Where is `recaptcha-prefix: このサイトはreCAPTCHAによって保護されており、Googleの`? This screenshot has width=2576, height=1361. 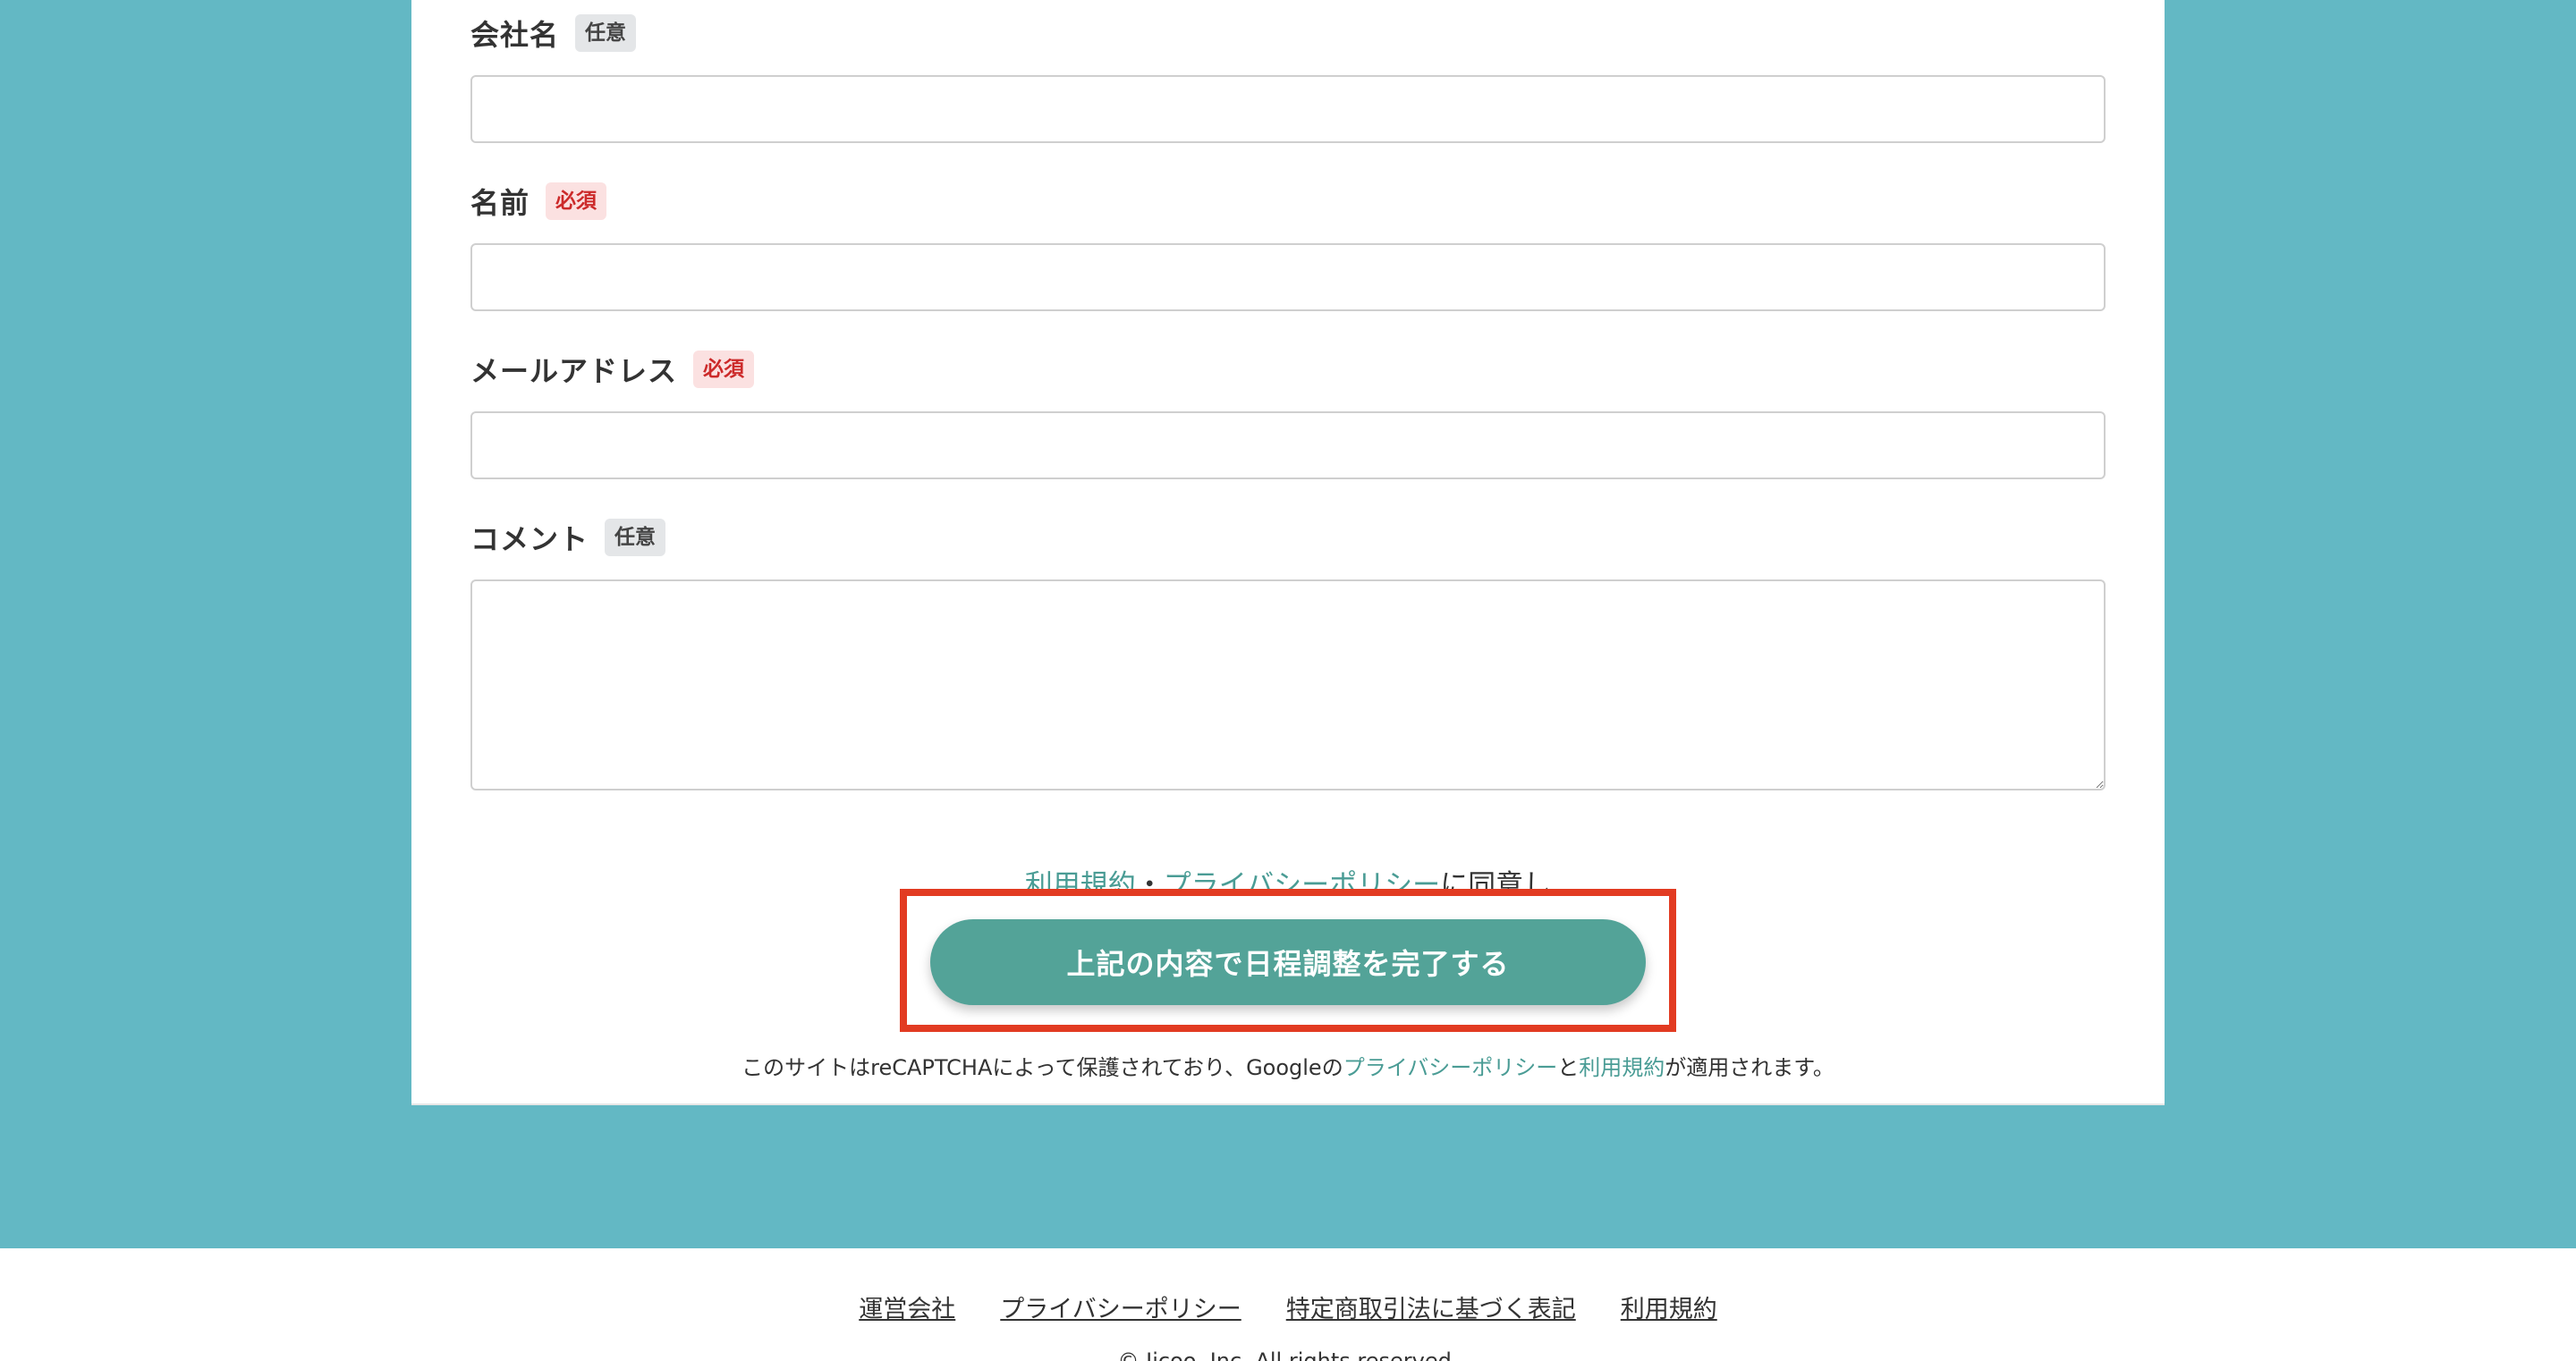
recaptcha-prefix: このサイトはreCAPTCHAによって保護されており、Googleの is located at coordinates (1042, 1067).